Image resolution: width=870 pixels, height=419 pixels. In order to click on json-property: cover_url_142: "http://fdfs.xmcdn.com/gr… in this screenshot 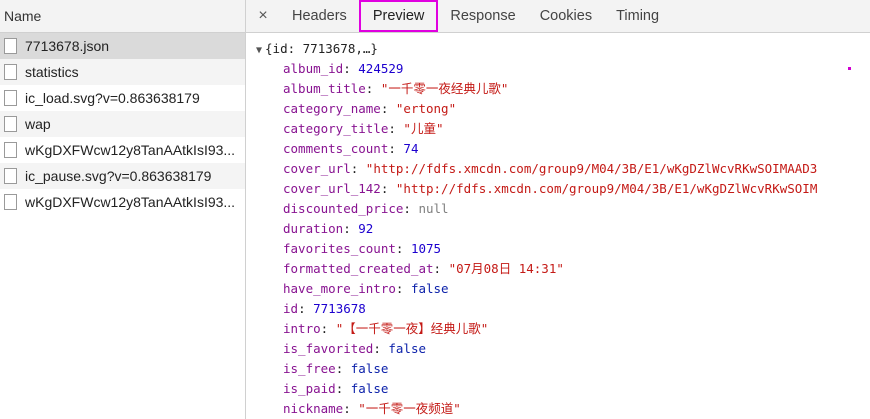, I will do `click(558, 189)`.